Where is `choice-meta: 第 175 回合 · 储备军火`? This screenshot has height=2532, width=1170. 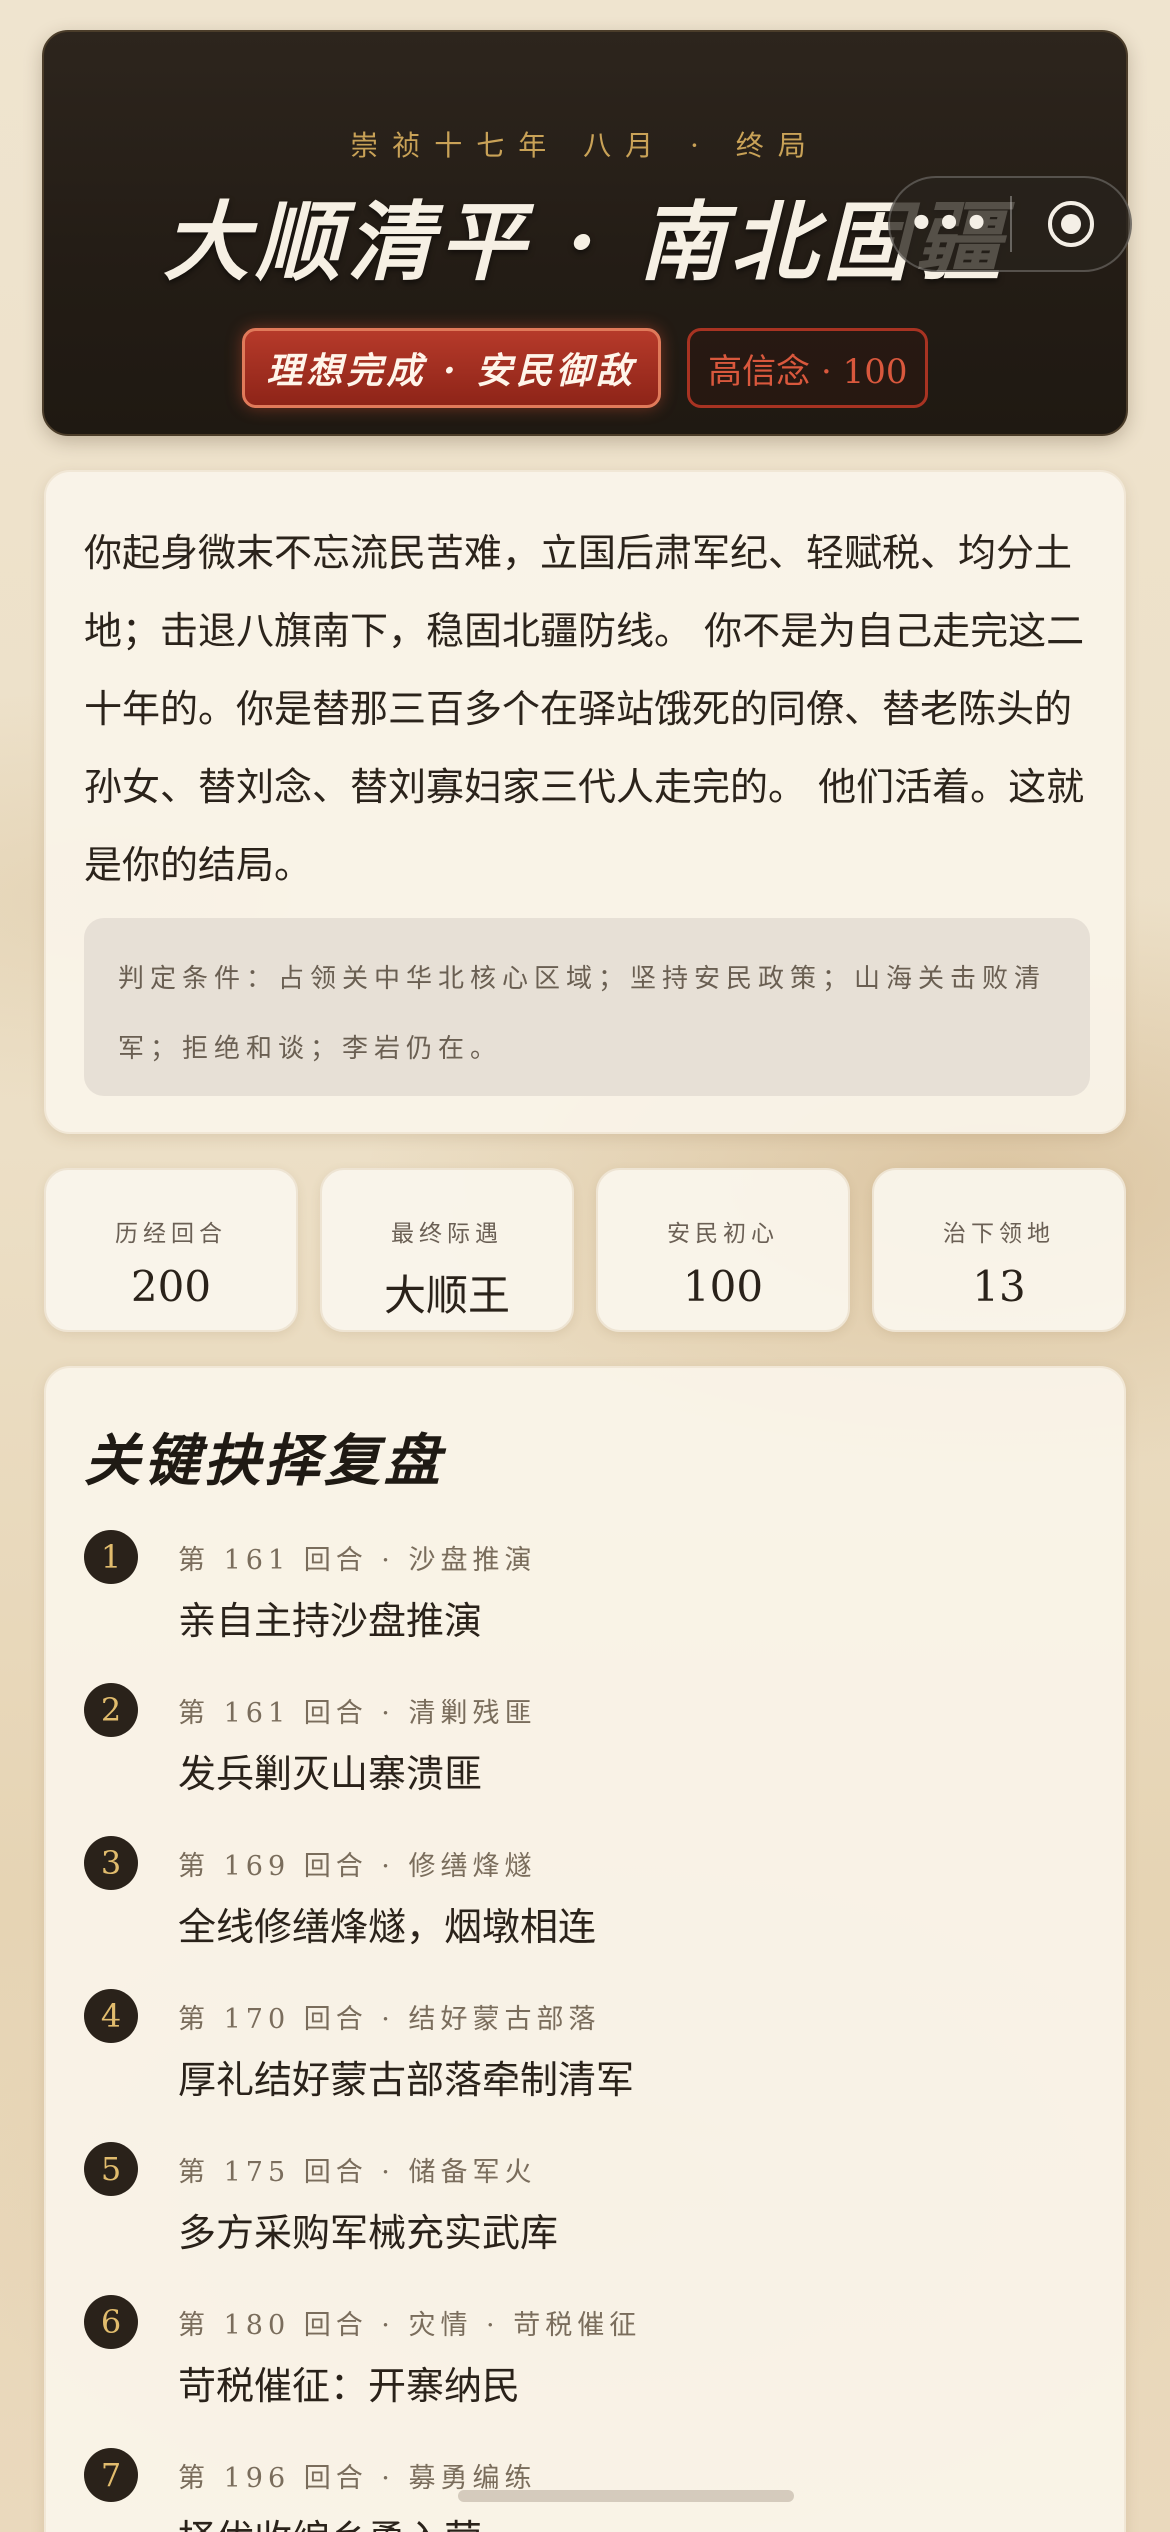
choice-meta: 第 175 回合 · 储备军火 is located at coordinates (357, 2172).